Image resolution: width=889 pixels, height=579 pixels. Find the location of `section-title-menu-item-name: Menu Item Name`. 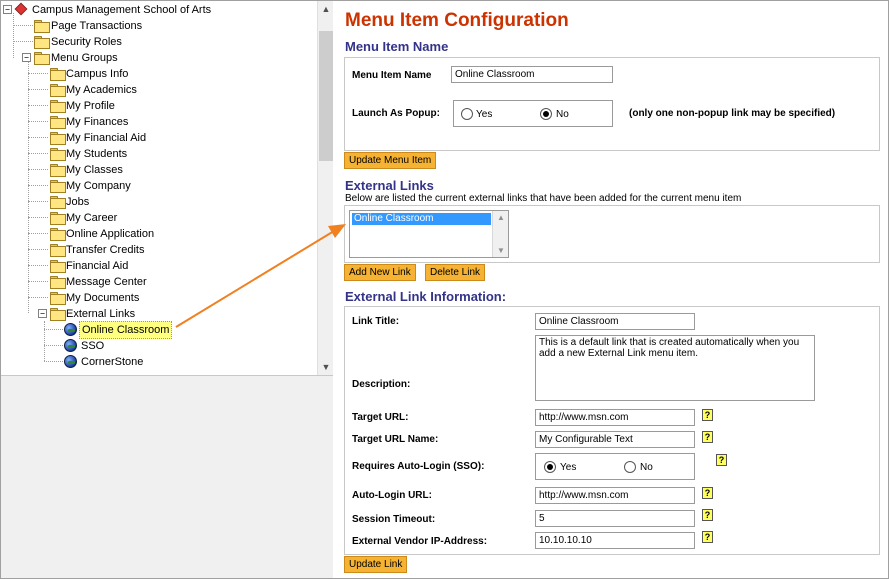

section-title-menu-item-name: Menu Item Name is located at coordinates (397, 46).